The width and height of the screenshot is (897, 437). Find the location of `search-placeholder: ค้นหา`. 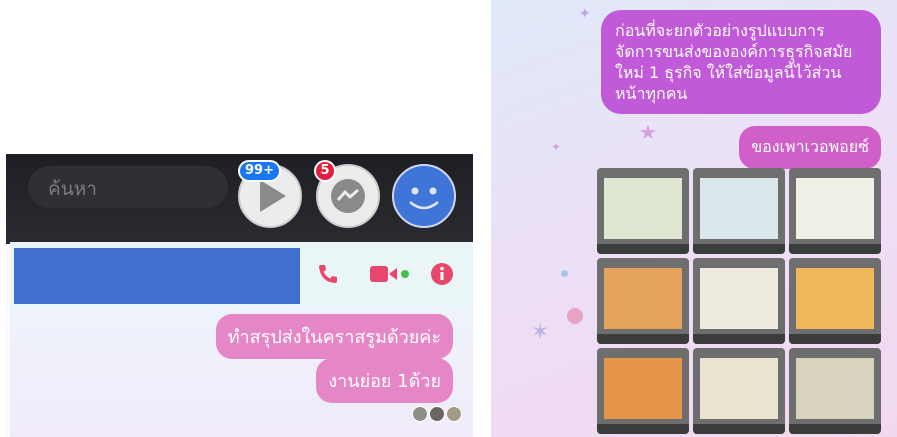

search-placeholder: ค้นหา is located at coordinates (72, 189).